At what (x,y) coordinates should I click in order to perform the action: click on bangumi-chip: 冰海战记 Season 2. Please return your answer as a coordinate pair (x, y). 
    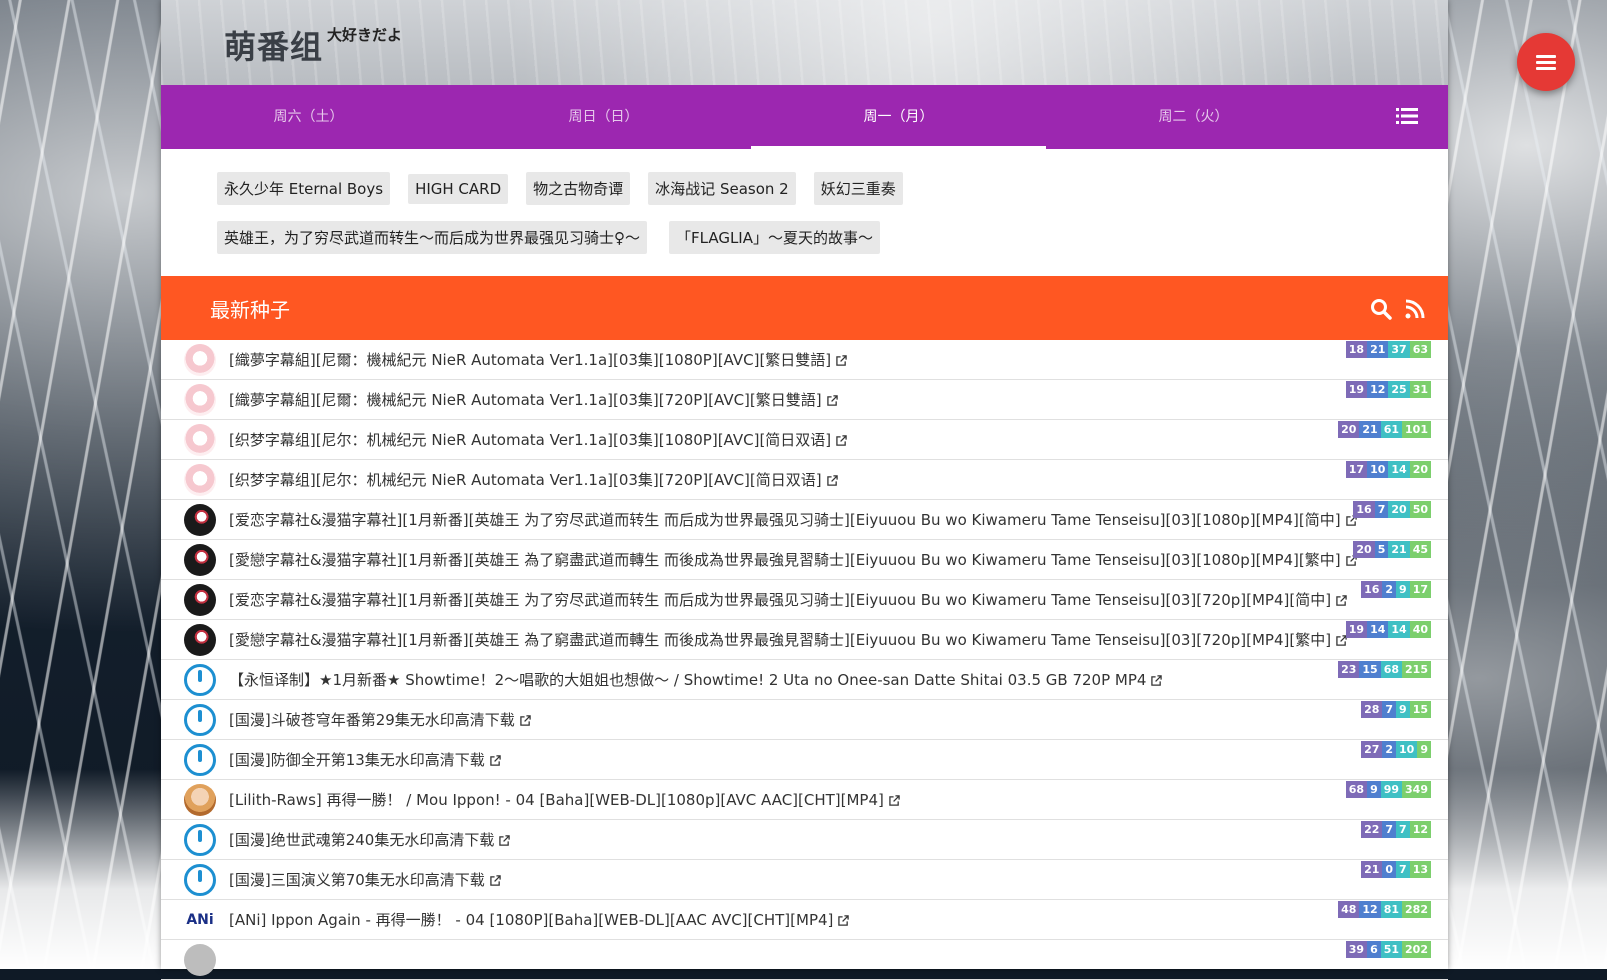
    Looking at the image, I should click on (722, 188).